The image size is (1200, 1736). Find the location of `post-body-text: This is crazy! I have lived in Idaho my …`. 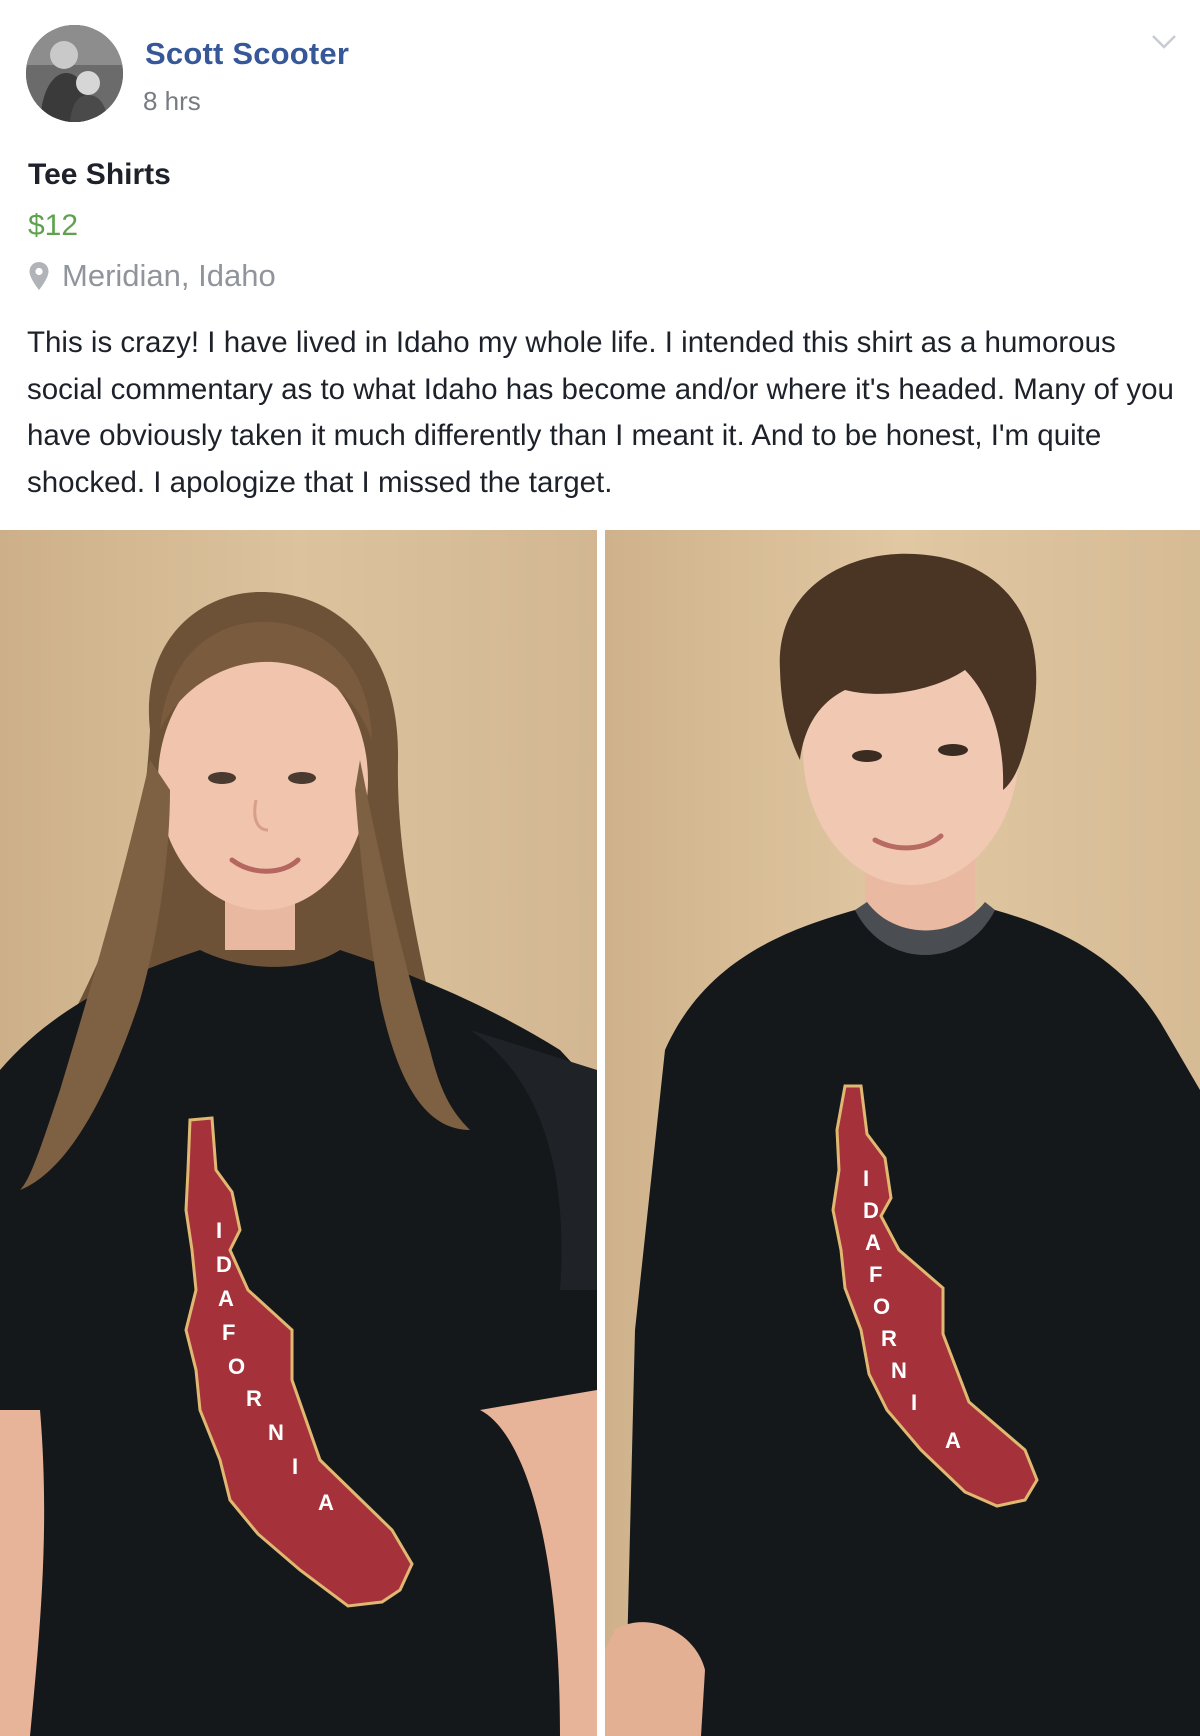

post-body-text: This is crazy! I have lived in Idaho my … is located at coordinates (600, 412).